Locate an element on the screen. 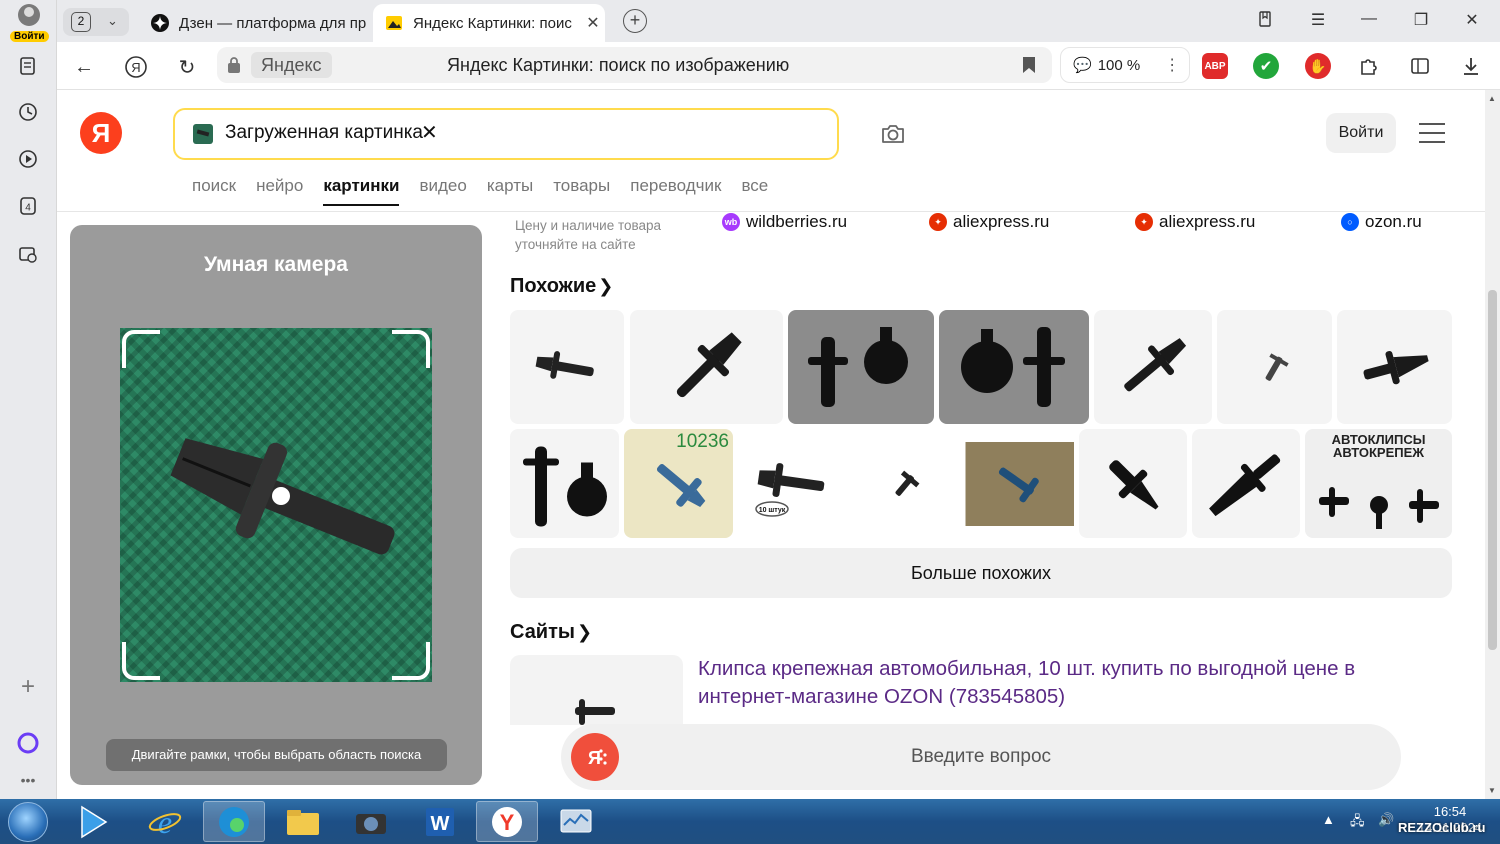 Image resolution: width=1500 pixels, height=844 pixels. similar-image: 10 штук is located at coordinates (792, 483).